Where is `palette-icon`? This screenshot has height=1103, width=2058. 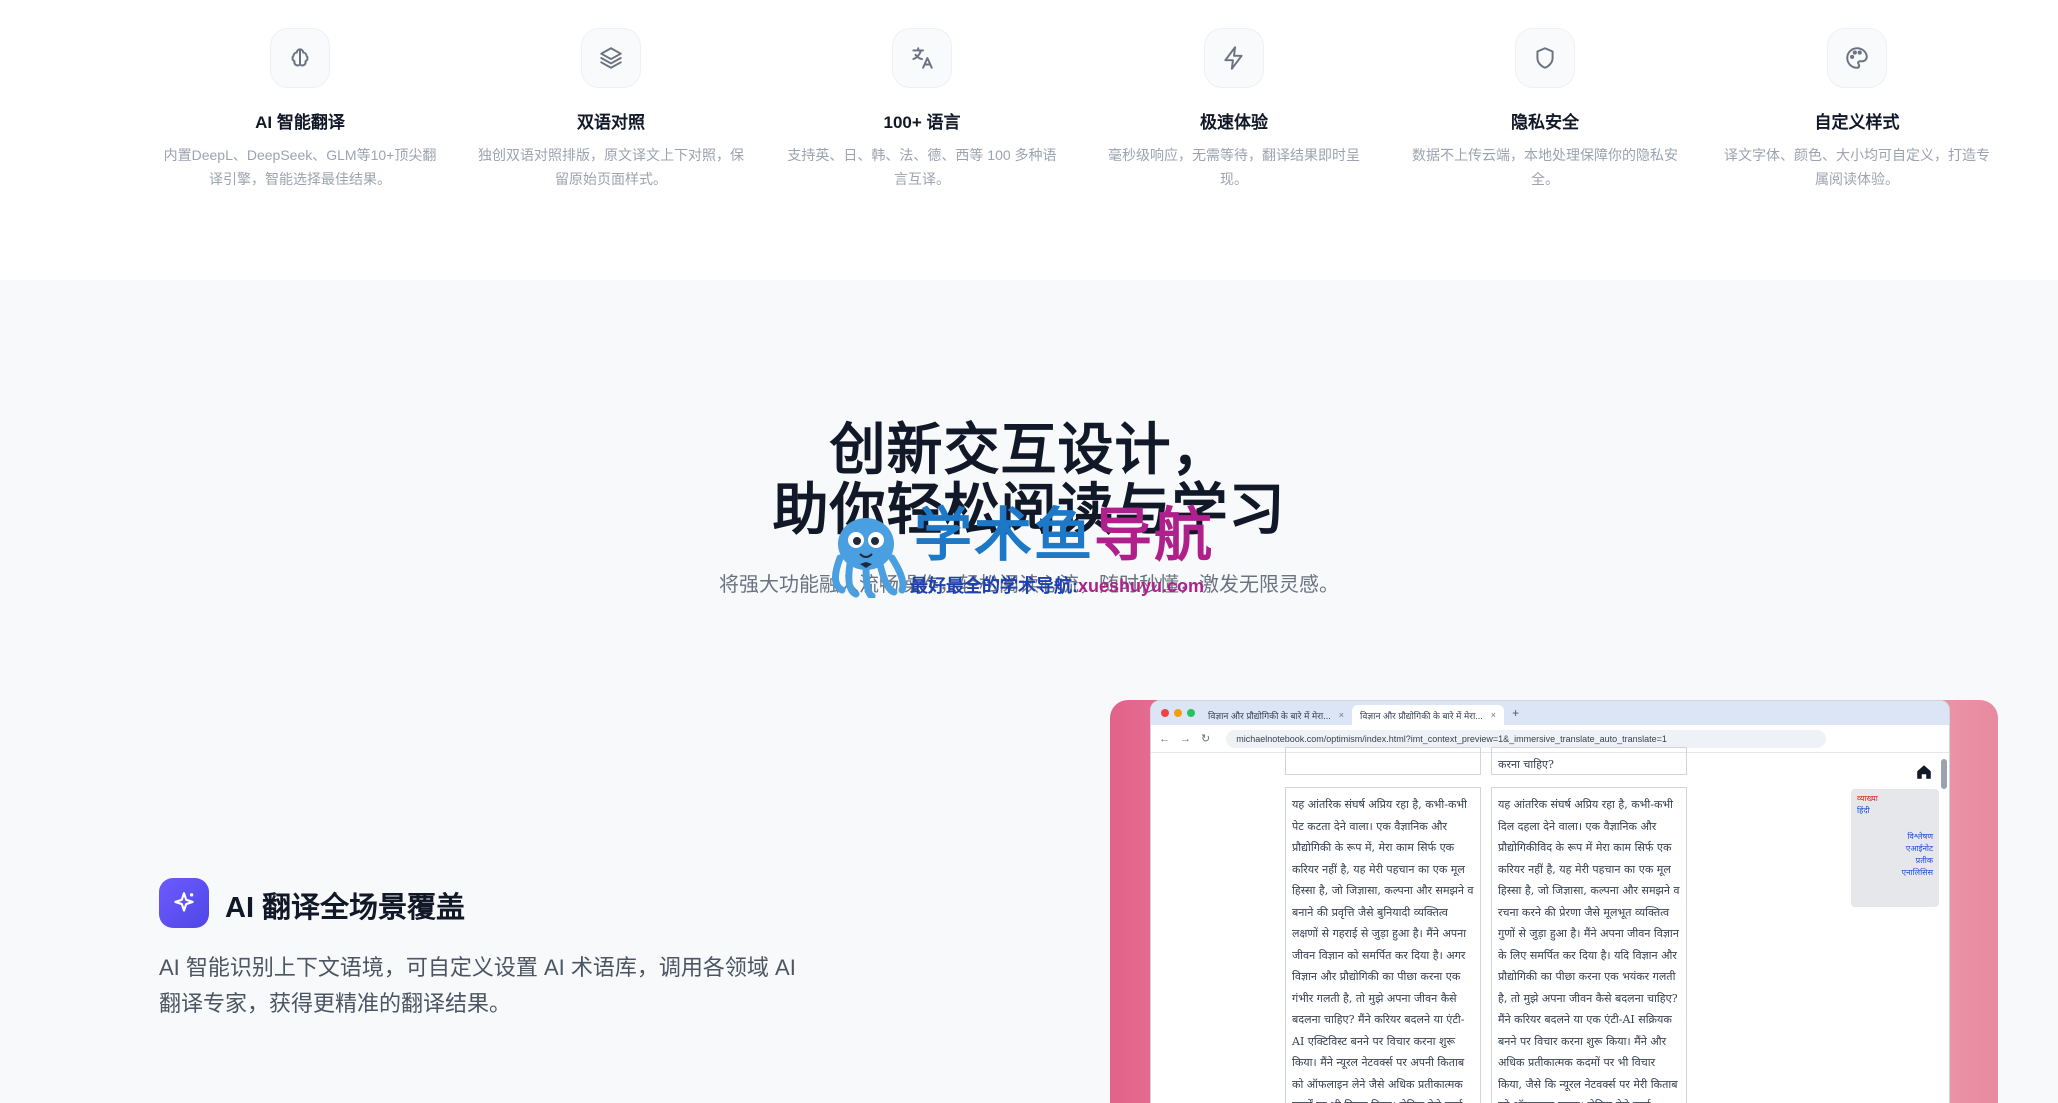
palette-icon is located at coordinates (1857, 58).